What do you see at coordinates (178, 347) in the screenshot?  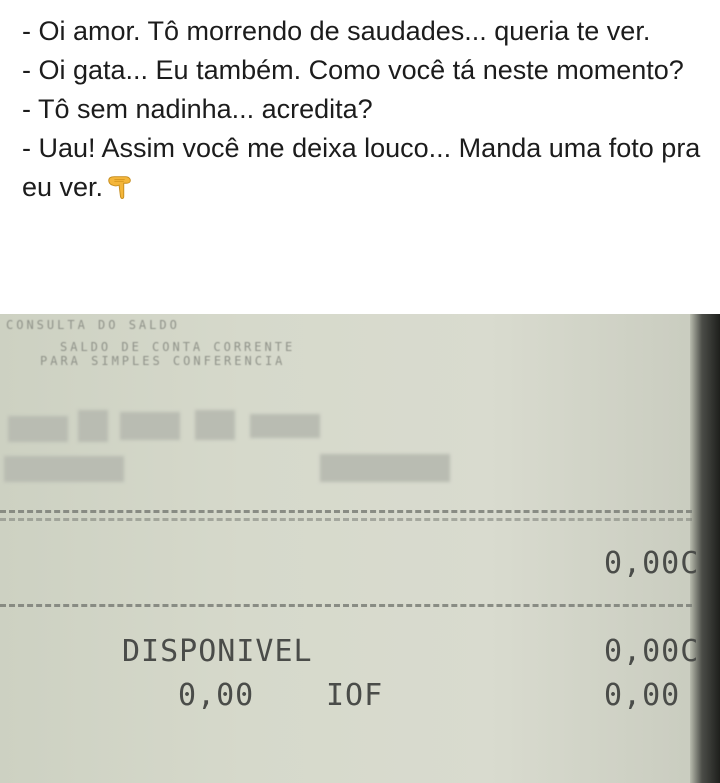 I see `receipt-header-line-2: SALDO DE CONTA CORRENTE` at bounding box center [178, 347].